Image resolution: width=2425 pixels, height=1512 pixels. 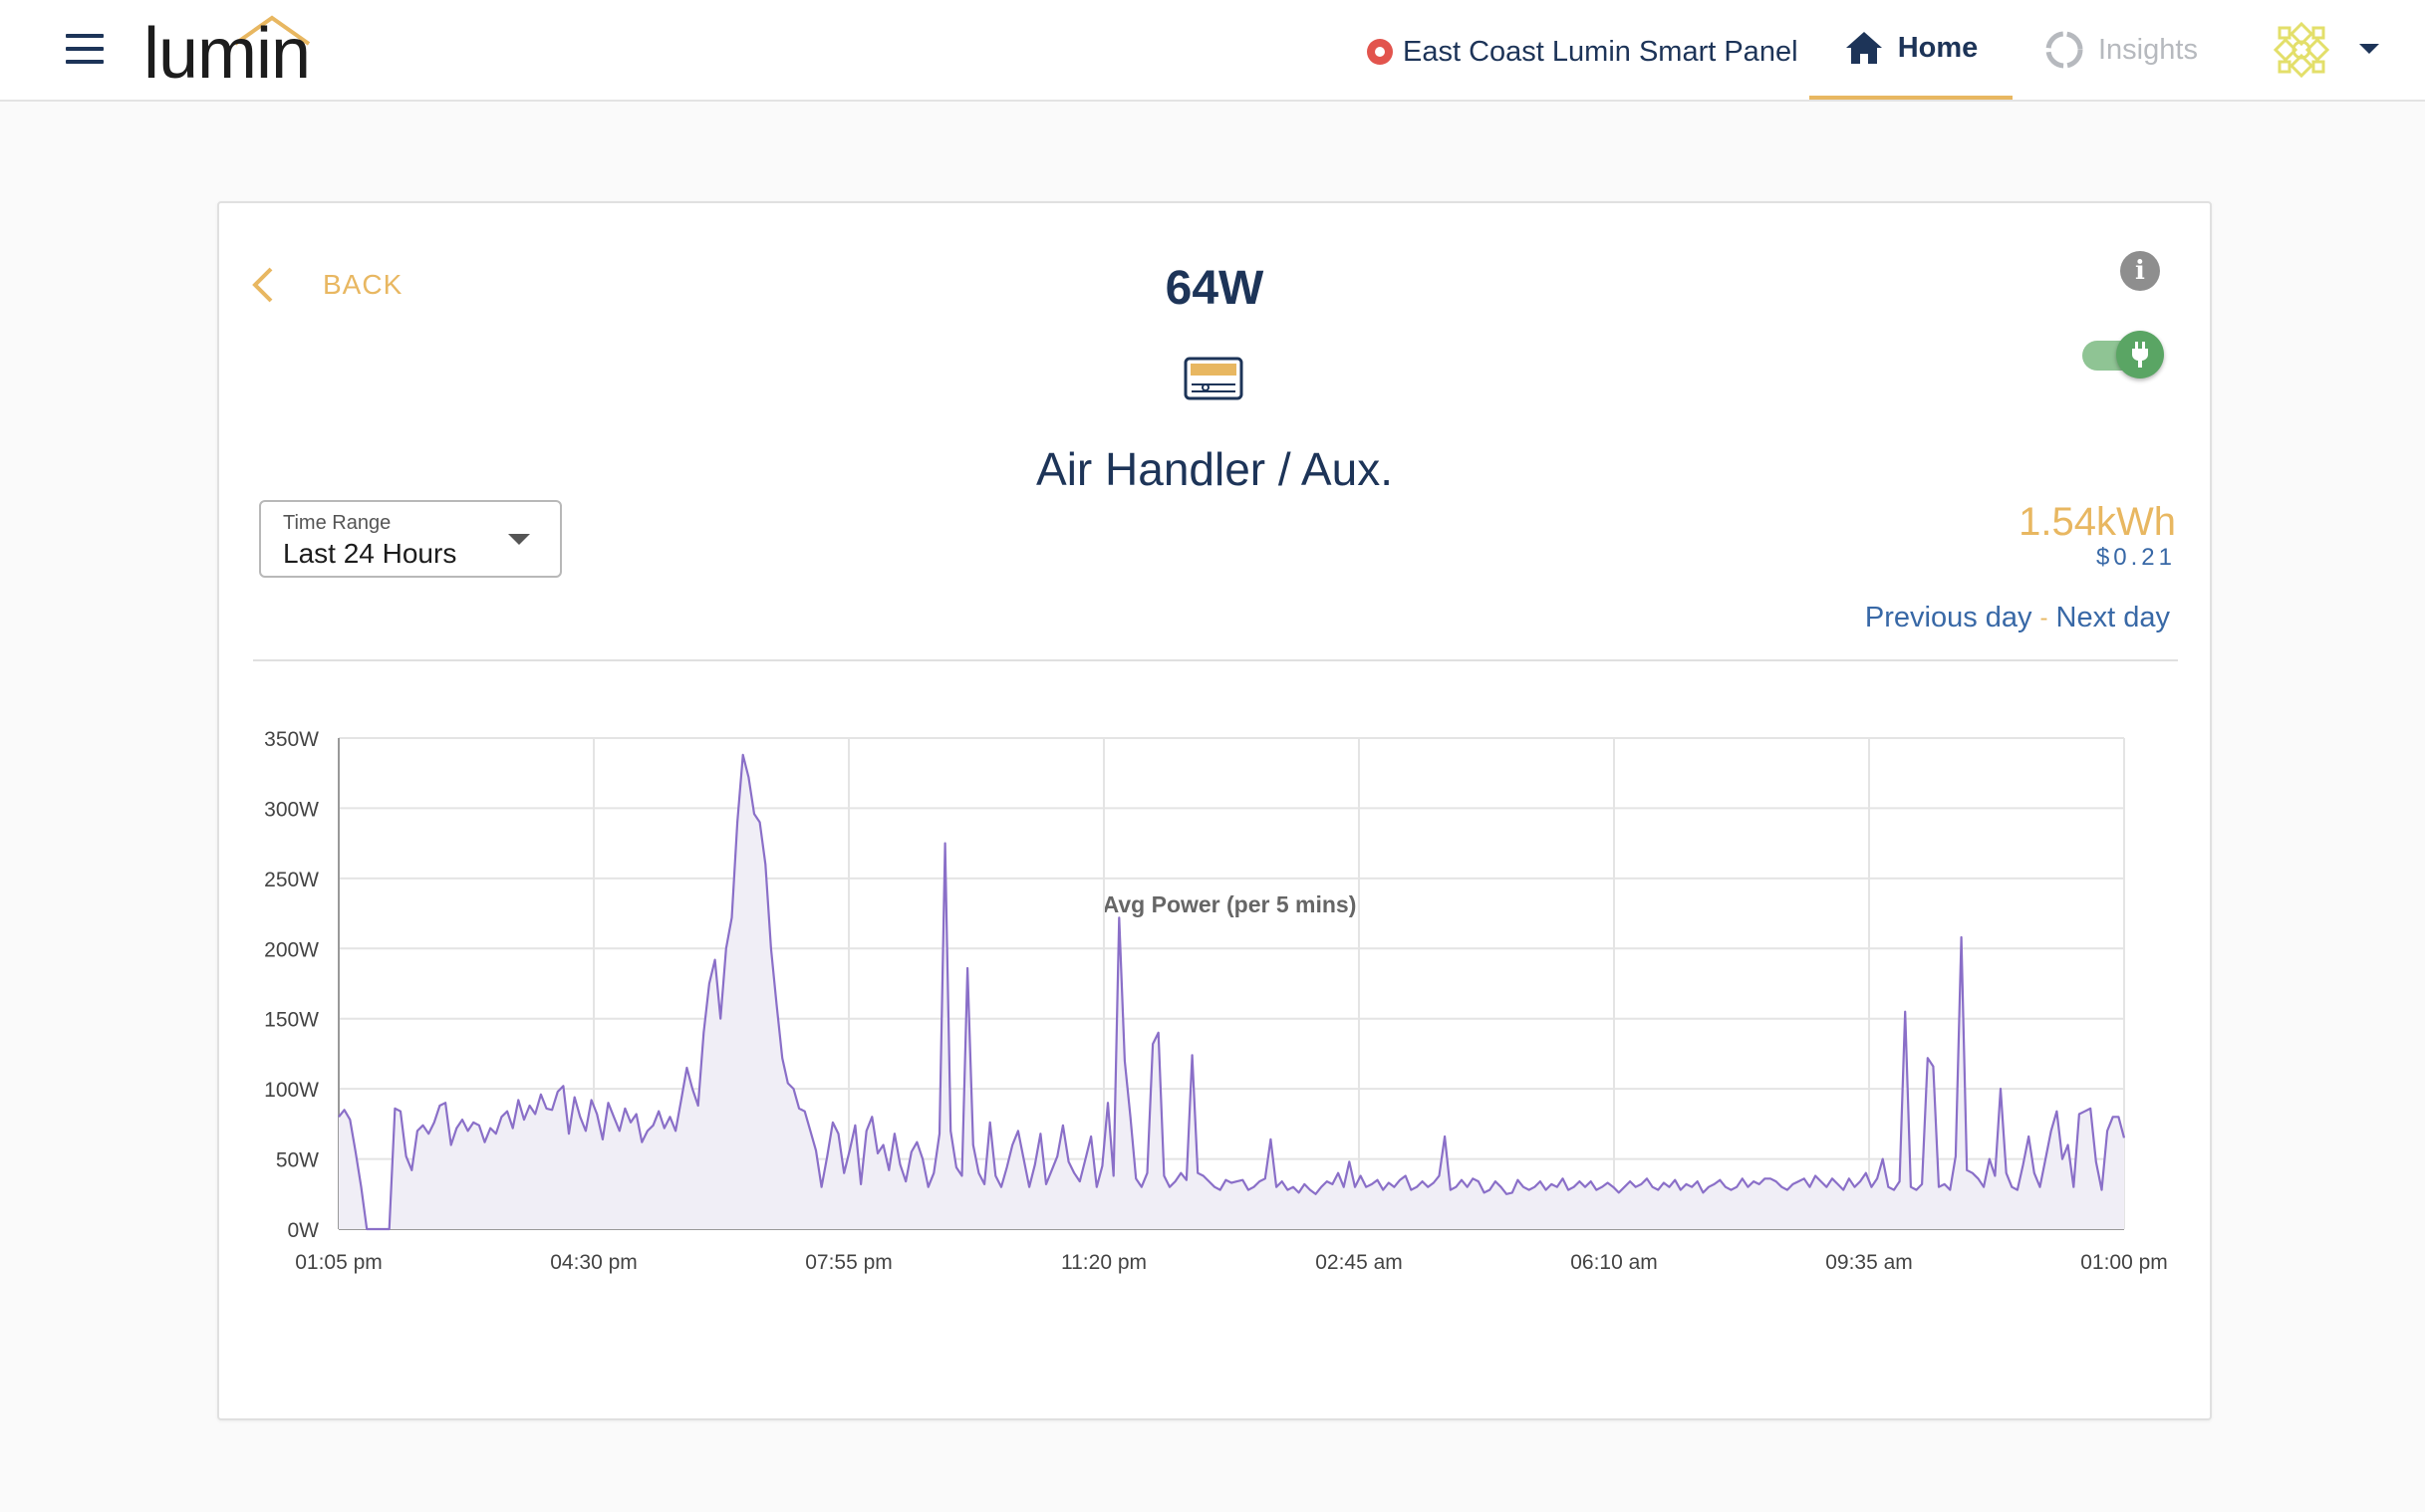 What do you see at coordinates (85, 49) in the screenshot?
I see `menu-icon` at bounding box center [85, 49].